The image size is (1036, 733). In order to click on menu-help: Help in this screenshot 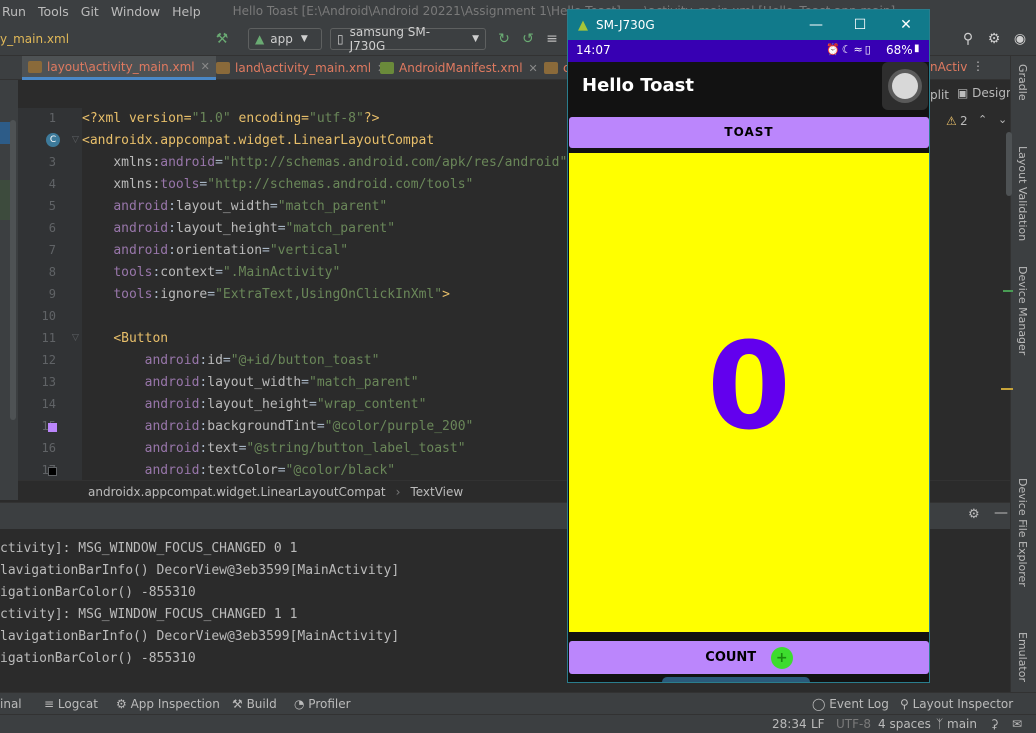, I will do `click(186, 11)`.